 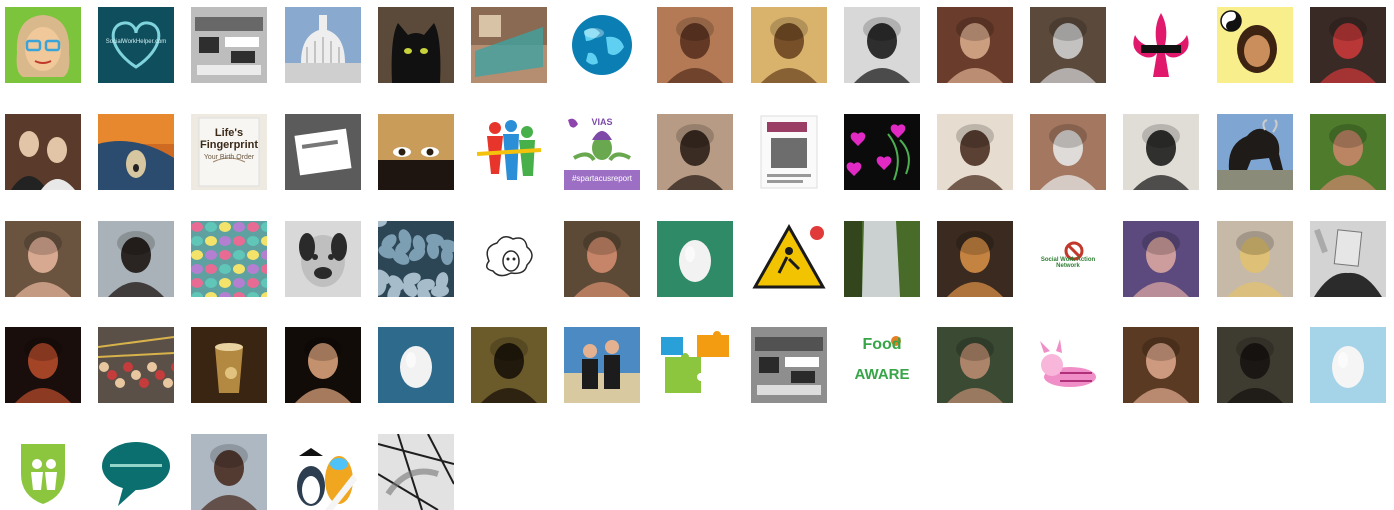 I want to click on avatar-puzzle-pieces, so click(x=695, y=365).